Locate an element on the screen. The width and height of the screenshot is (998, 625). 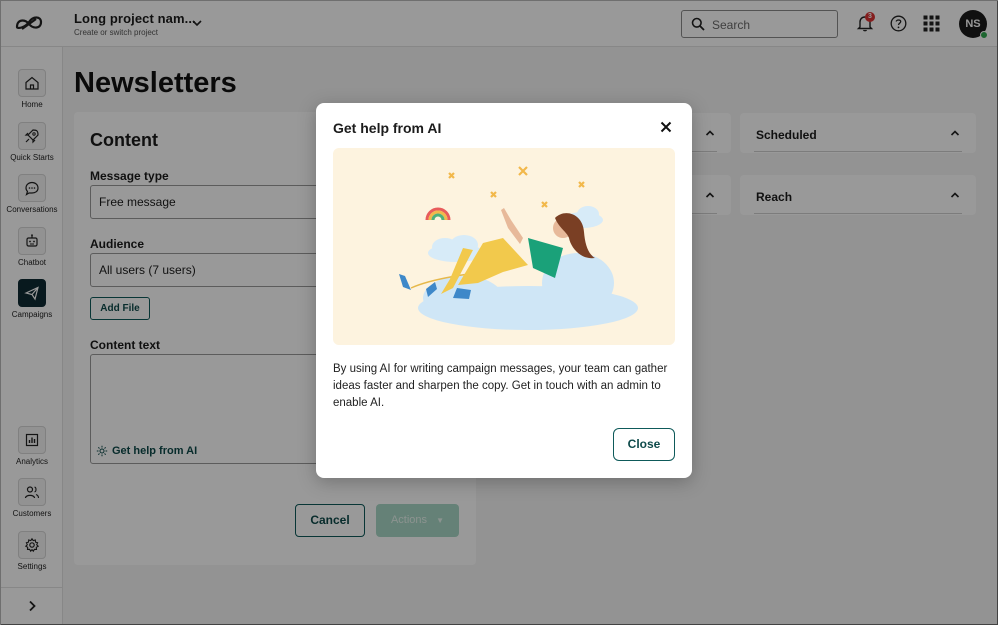
illustration-image is located at coordinates (518, 248).